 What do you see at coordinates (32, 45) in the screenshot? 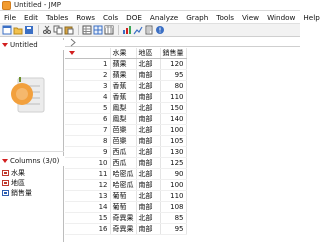
I see `table-panel-header: Untitled` at bounding box center [32, 45].